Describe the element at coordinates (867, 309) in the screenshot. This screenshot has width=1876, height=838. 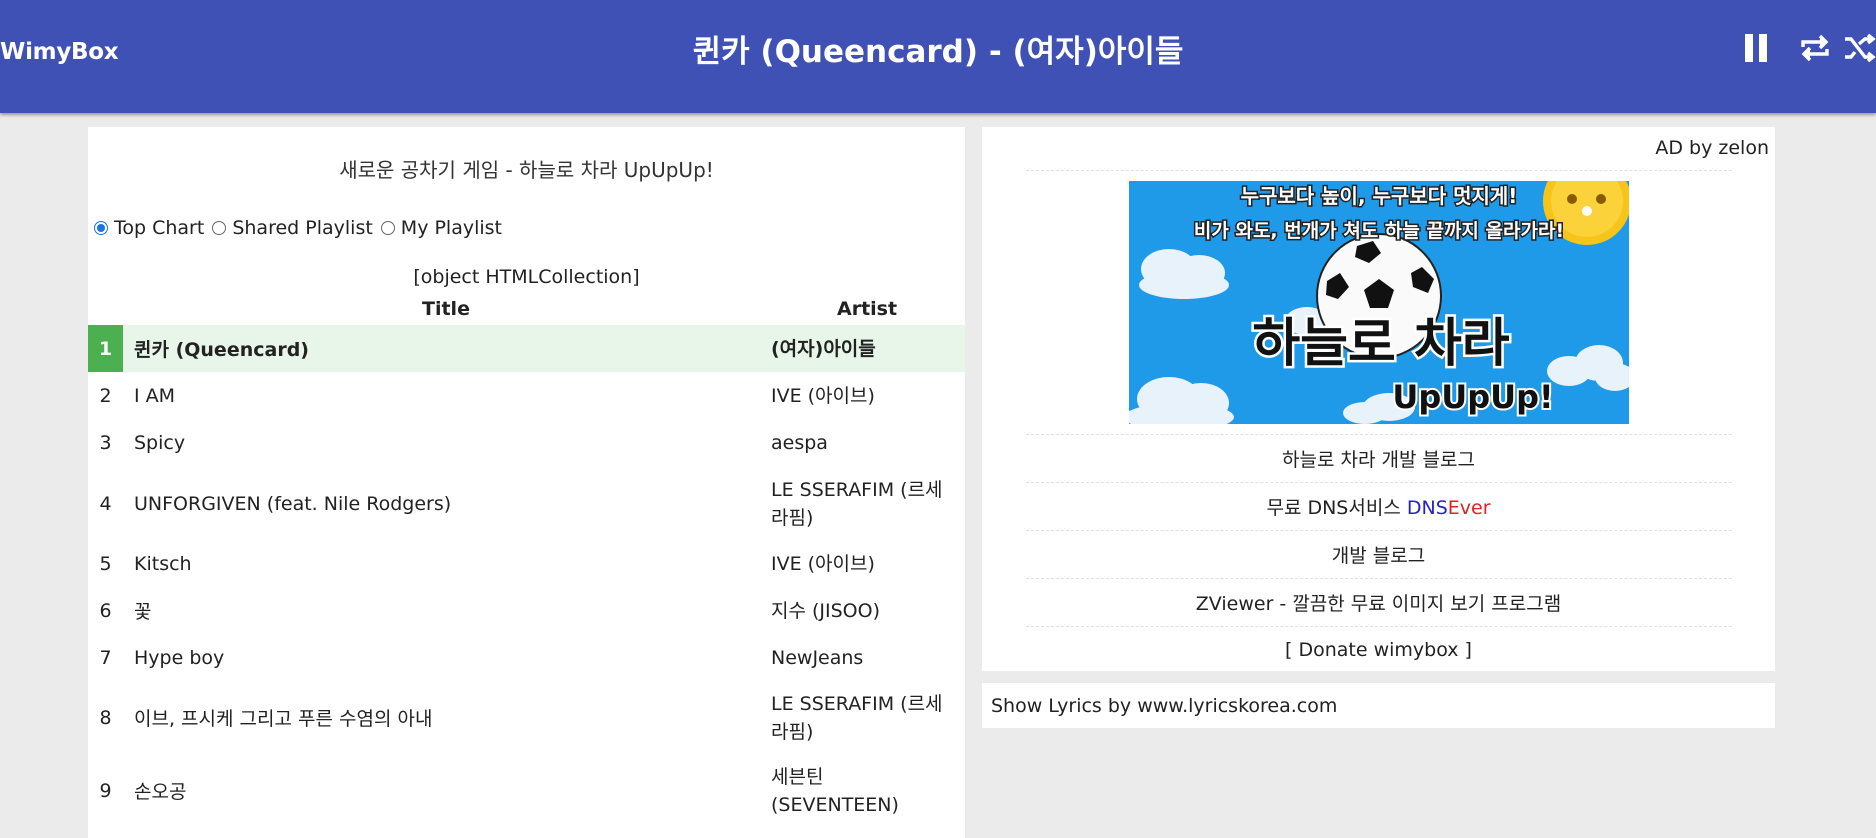
I see `column-header-artist: Artist` at that location.